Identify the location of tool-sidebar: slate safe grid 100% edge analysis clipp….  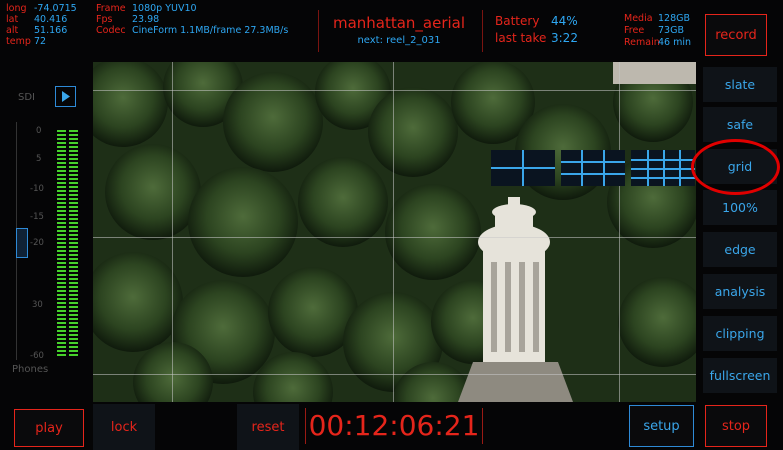
(739, 232).